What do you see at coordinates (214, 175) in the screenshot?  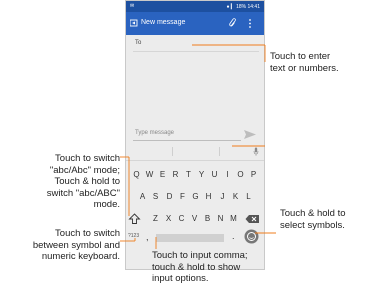 I see `key-u: U` at bounding box center [214, 175].